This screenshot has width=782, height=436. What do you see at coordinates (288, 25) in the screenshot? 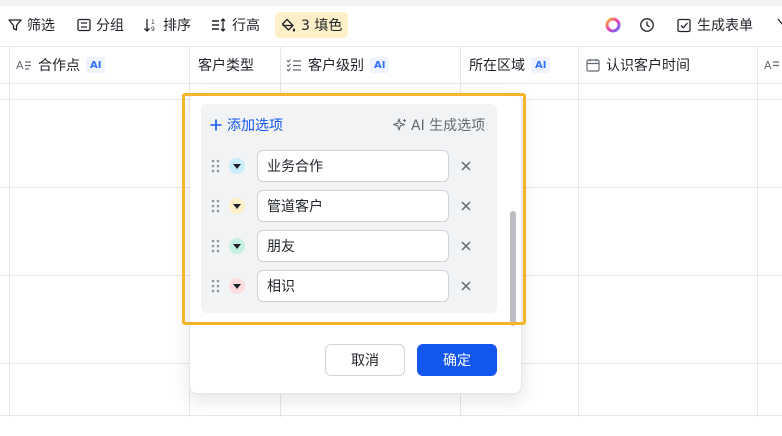
I see `paint-bucket-icon` at bounding box center [288, 25].